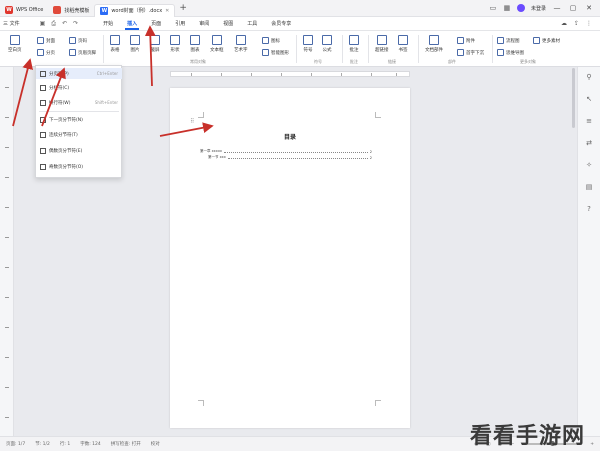 This screenshot has height=451, width=600. What do you see at coordinates (507, 8) in the screenshot?
I see `grid-icon: ▦` at bounding box center [507, 8].